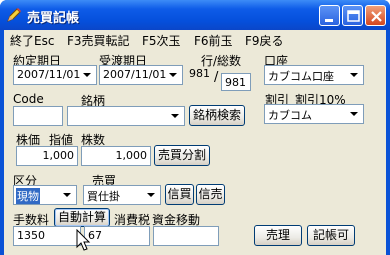 This screenshot has height=255, width=390. What do you see at coordinates (117, 236) in the screenshot?
I see `tax-input: 67` at bounding box center [117, 236].